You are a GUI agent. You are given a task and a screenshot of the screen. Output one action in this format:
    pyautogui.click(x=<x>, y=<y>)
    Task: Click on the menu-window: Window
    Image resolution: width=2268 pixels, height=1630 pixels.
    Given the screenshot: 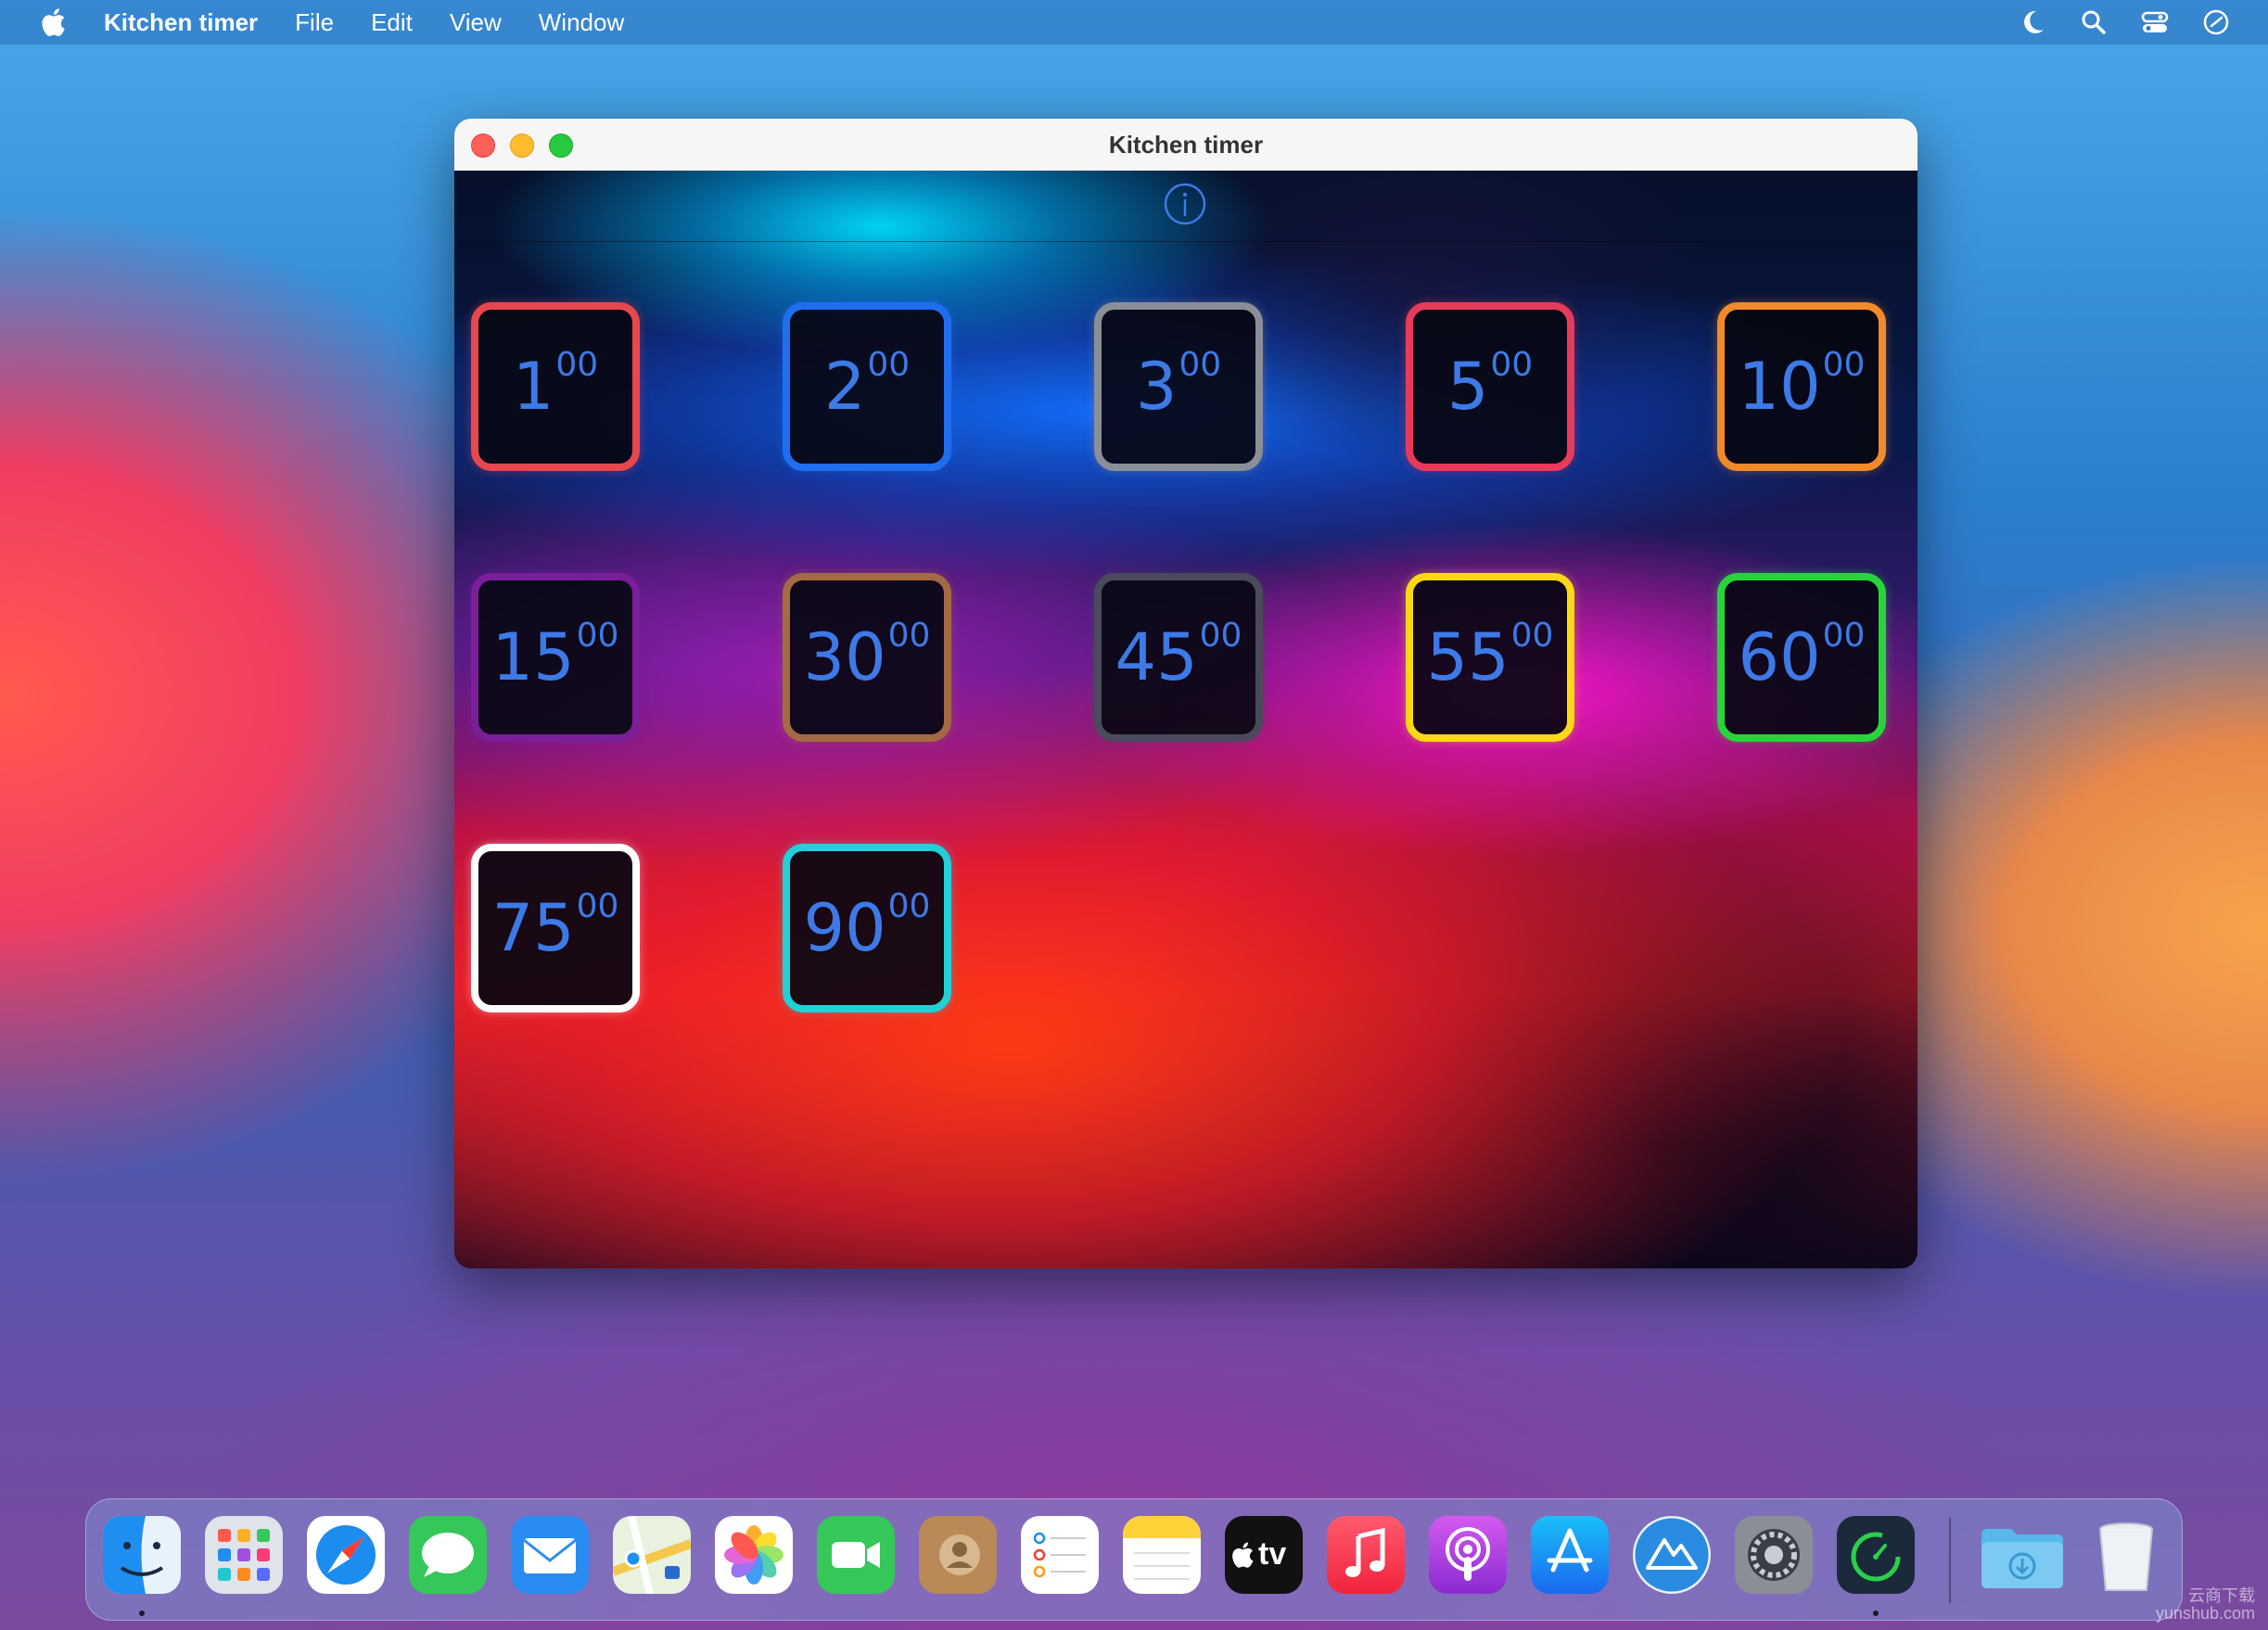 What is the action you would take?
    pyautogui.click(x=581, y=22)
    